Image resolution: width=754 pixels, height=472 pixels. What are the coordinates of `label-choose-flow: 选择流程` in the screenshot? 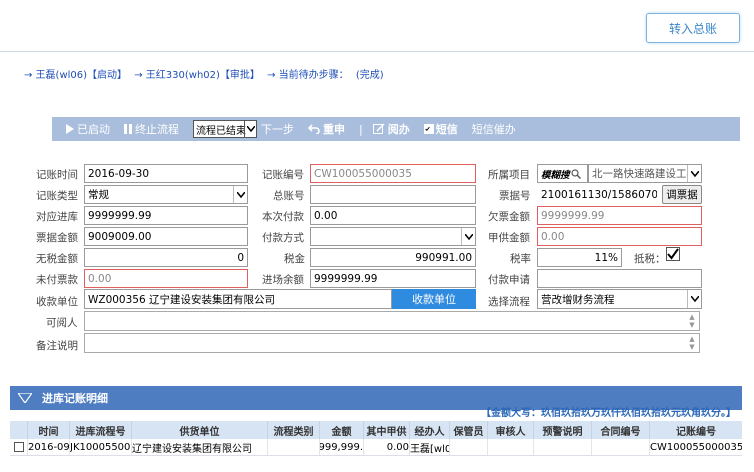 It's located at (509, 302).